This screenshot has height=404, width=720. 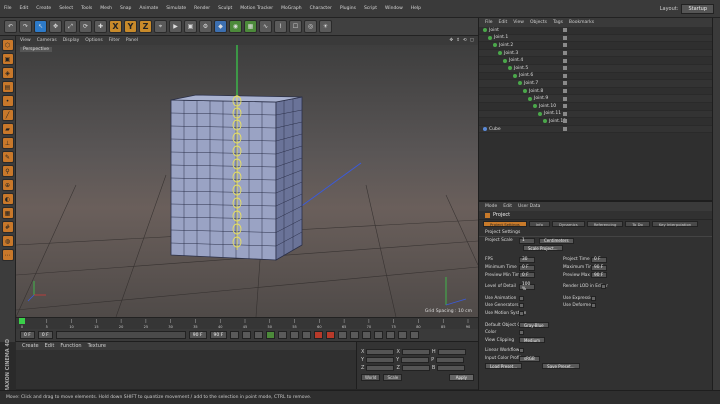 I want to click on rotation-key-icon, so click(x=379, y=335).